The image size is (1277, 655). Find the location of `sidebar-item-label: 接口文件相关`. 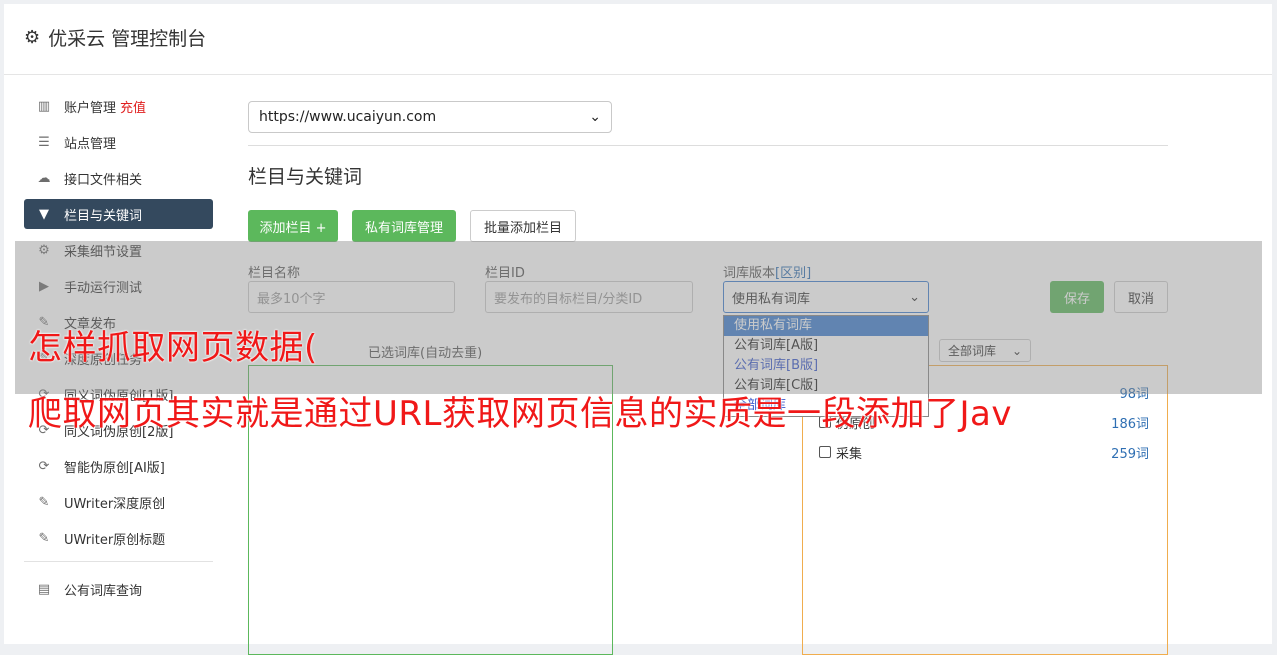

sidebar-item-label: 接口文件相关 is located at coordinates (103, 180).